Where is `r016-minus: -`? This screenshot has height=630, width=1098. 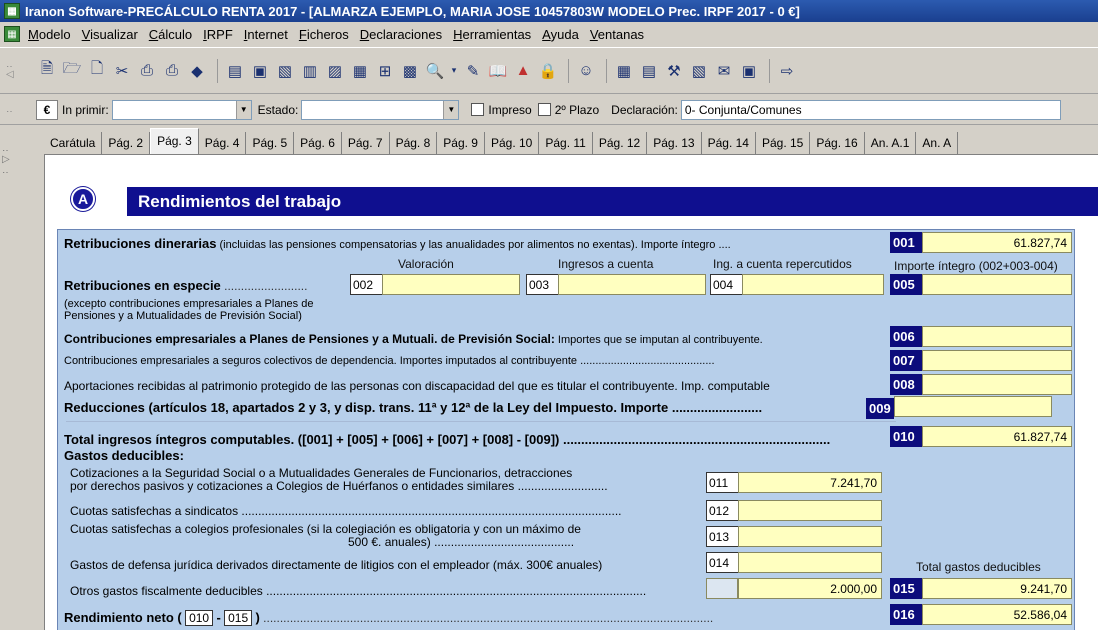
r016-minus: - is located at coordinates (218, 617).